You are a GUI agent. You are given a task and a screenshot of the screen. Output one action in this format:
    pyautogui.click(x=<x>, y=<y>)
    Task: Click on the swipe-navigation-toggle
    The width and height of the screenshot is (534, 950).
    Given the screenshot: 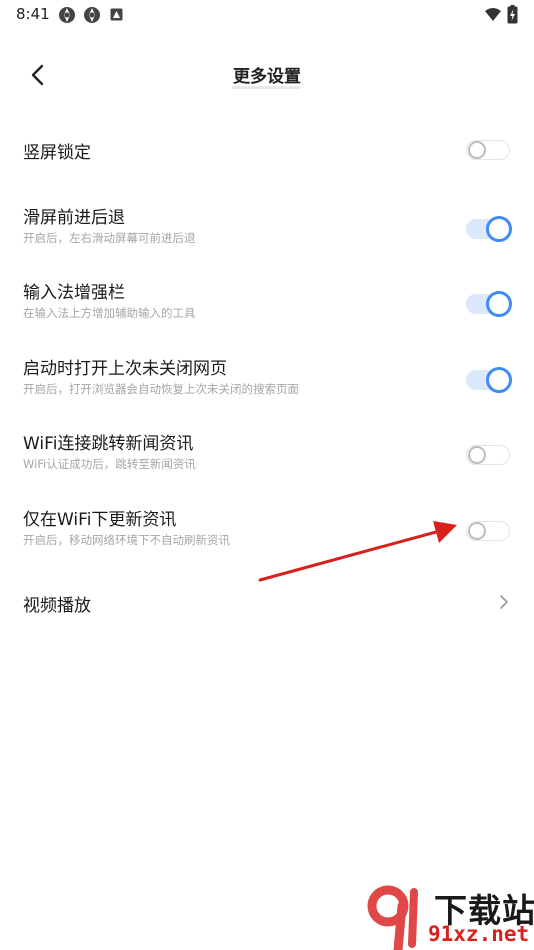 What is the action you would take?
    pyautogui.click(x=489, y=228)
    